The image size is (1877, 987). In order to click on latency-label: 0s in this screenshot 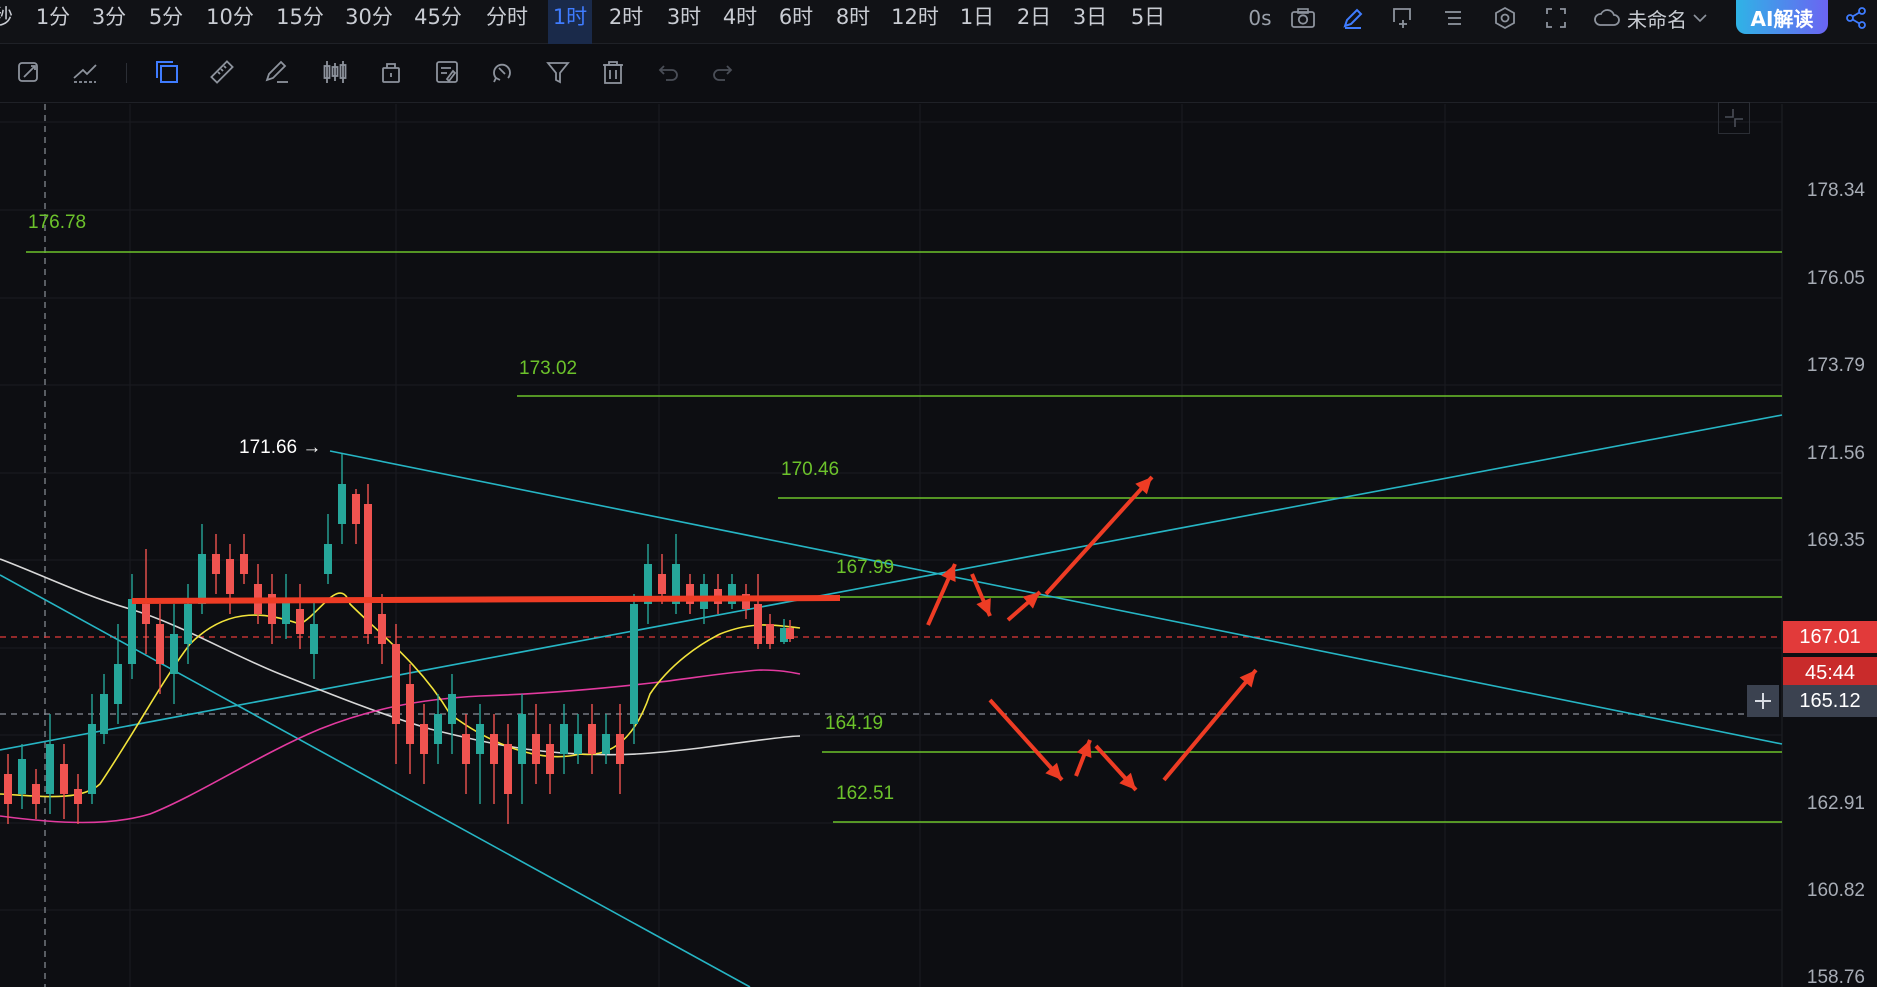, I will do `click(1260, 18)`.